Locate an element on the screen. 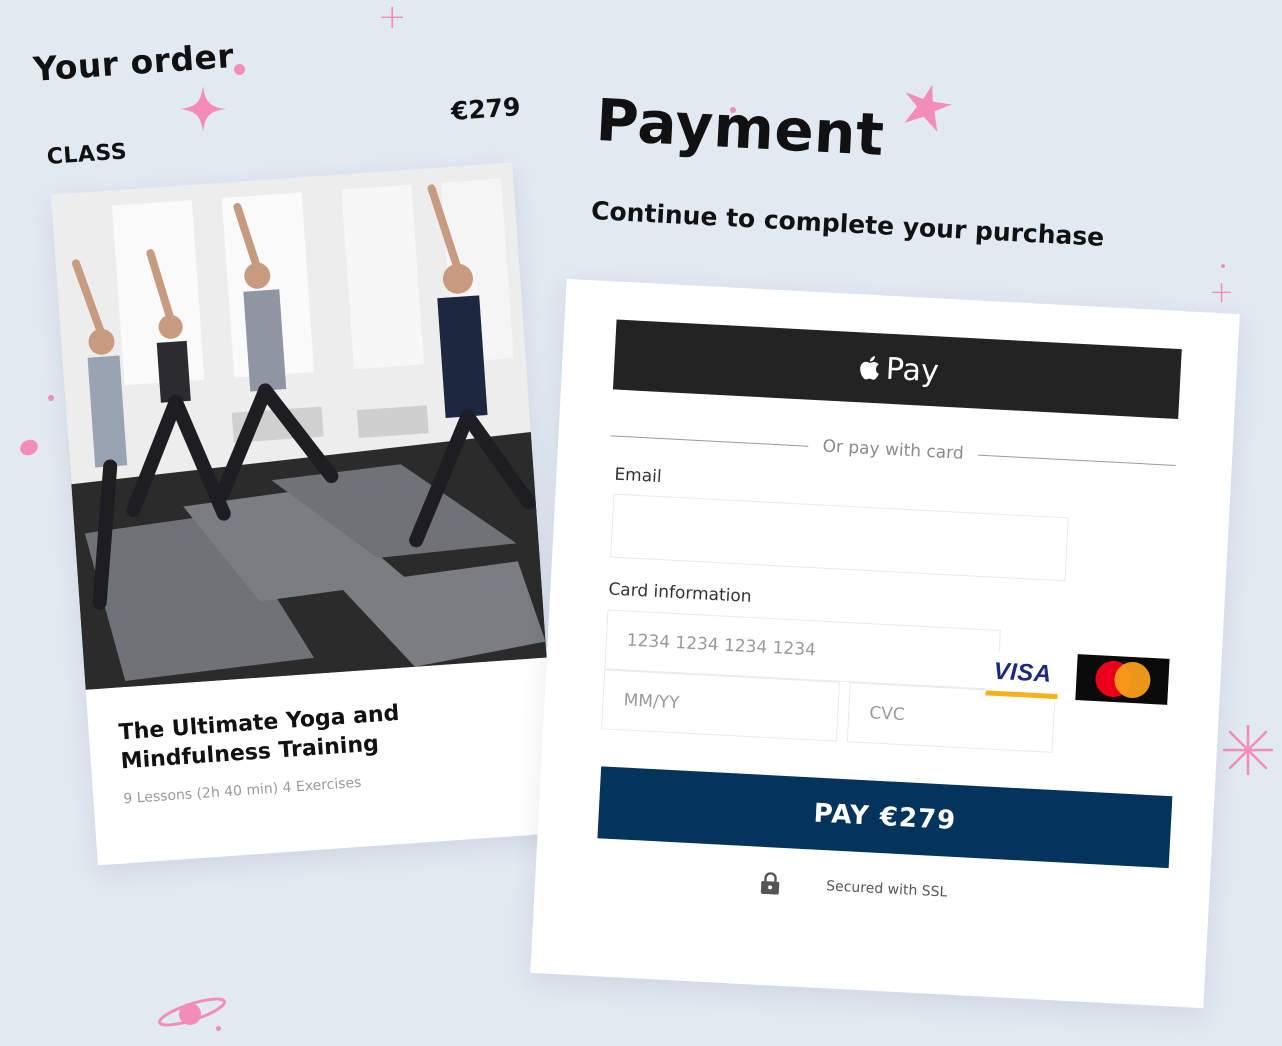  apple-logo-icon is located at coordinates (869, 368).